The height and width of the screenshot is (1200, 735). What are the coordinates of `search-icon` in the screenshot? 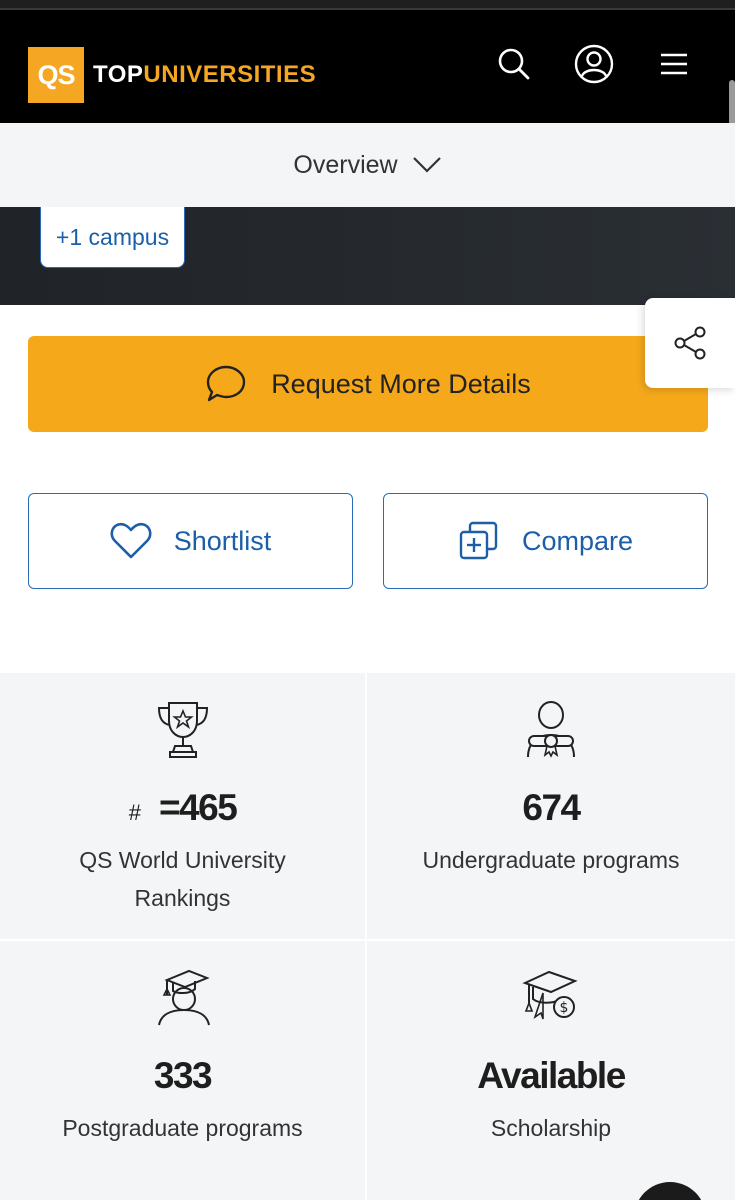 It's located at (514, 64).